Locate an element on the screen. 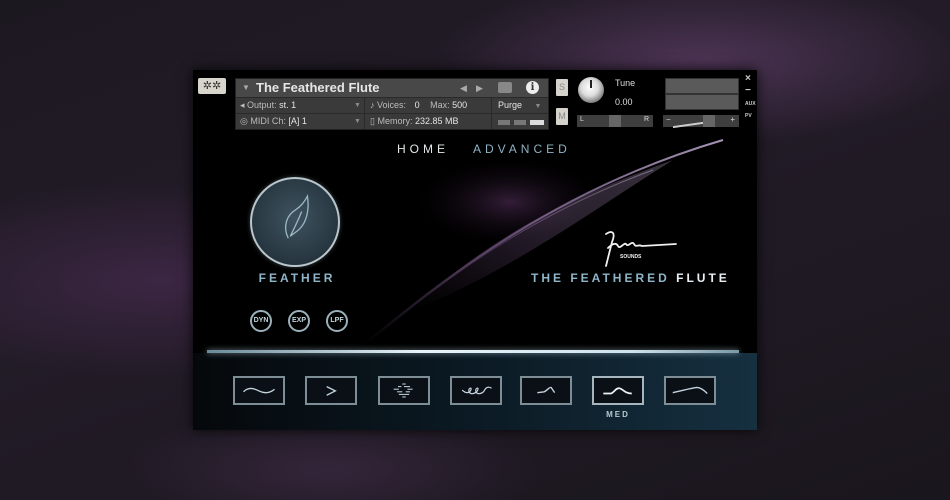 The height and width of the screenshot is (500, 950). info-icon: i is located at coordinates (532, 87).